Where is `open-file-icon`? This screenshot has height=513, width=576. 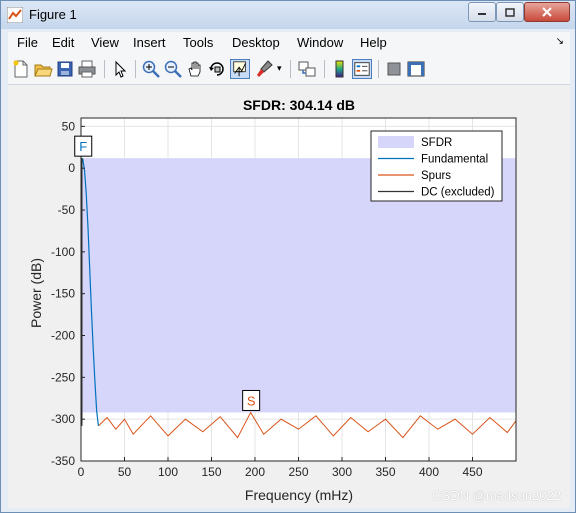
open-file-icon is located at coordinates (43, 69).